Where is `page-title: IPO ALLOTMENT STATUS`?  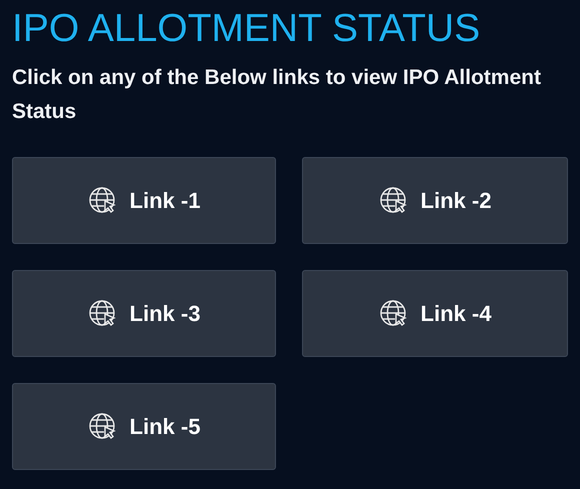 page-title: IPO ALLOTMENT STATUS is located at coordinates (247, 29).